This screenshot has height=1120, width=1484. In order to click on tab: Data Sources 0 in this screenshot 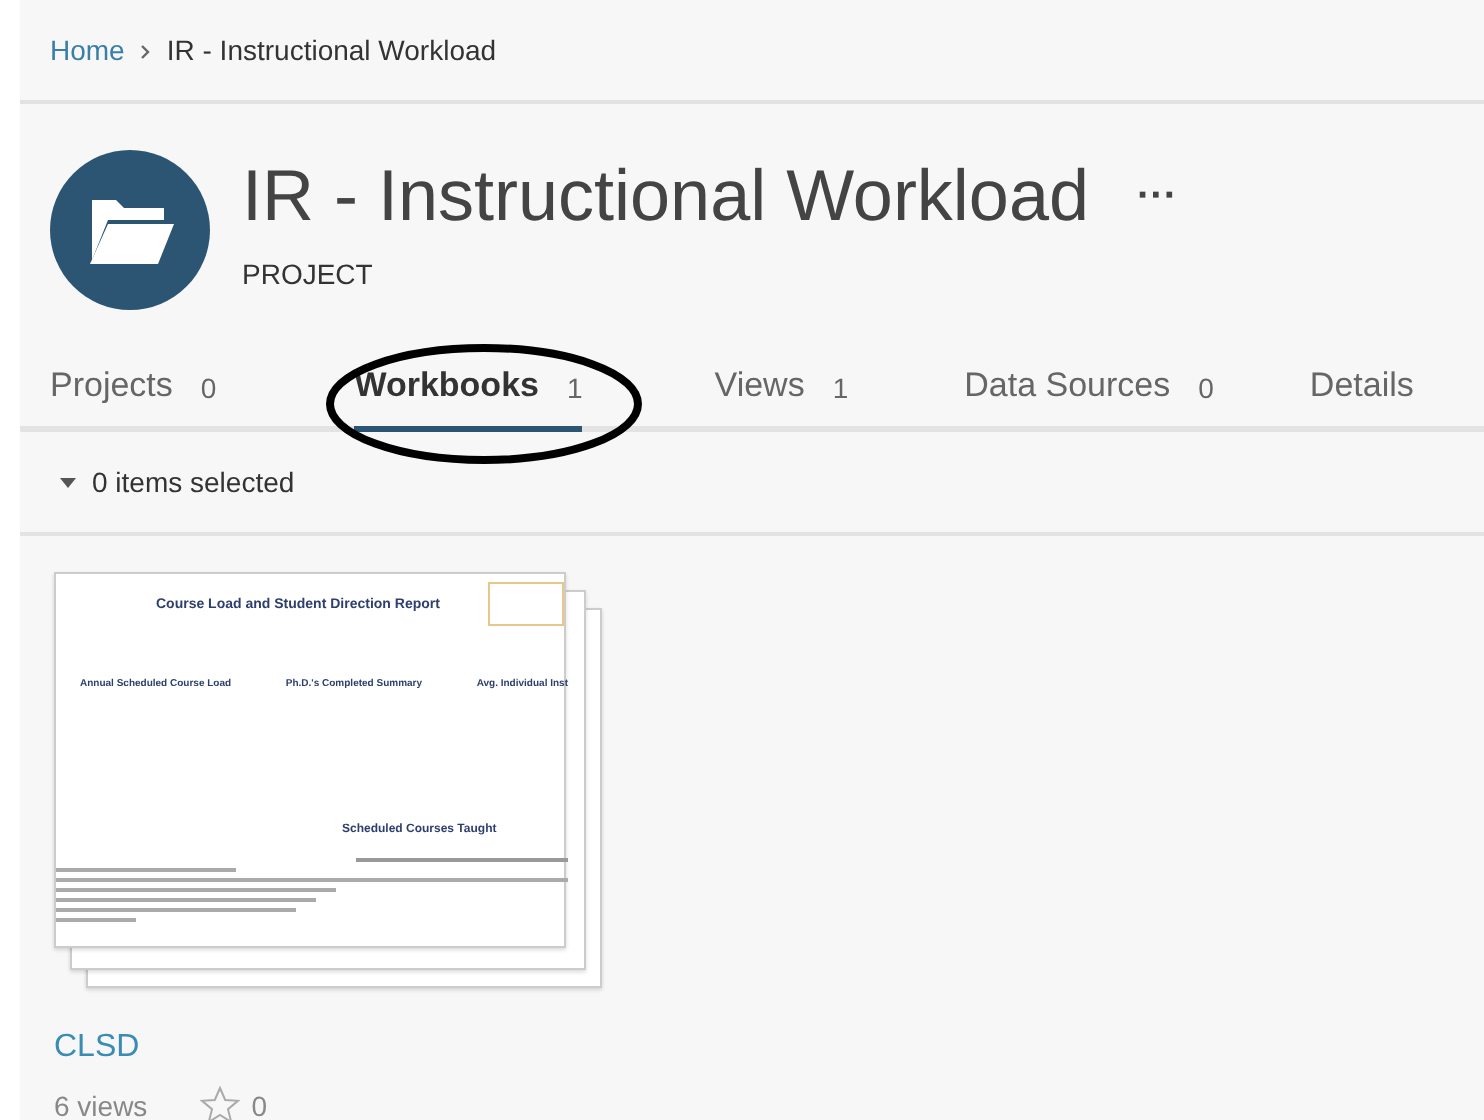, I will do `click(1089, 395)`.